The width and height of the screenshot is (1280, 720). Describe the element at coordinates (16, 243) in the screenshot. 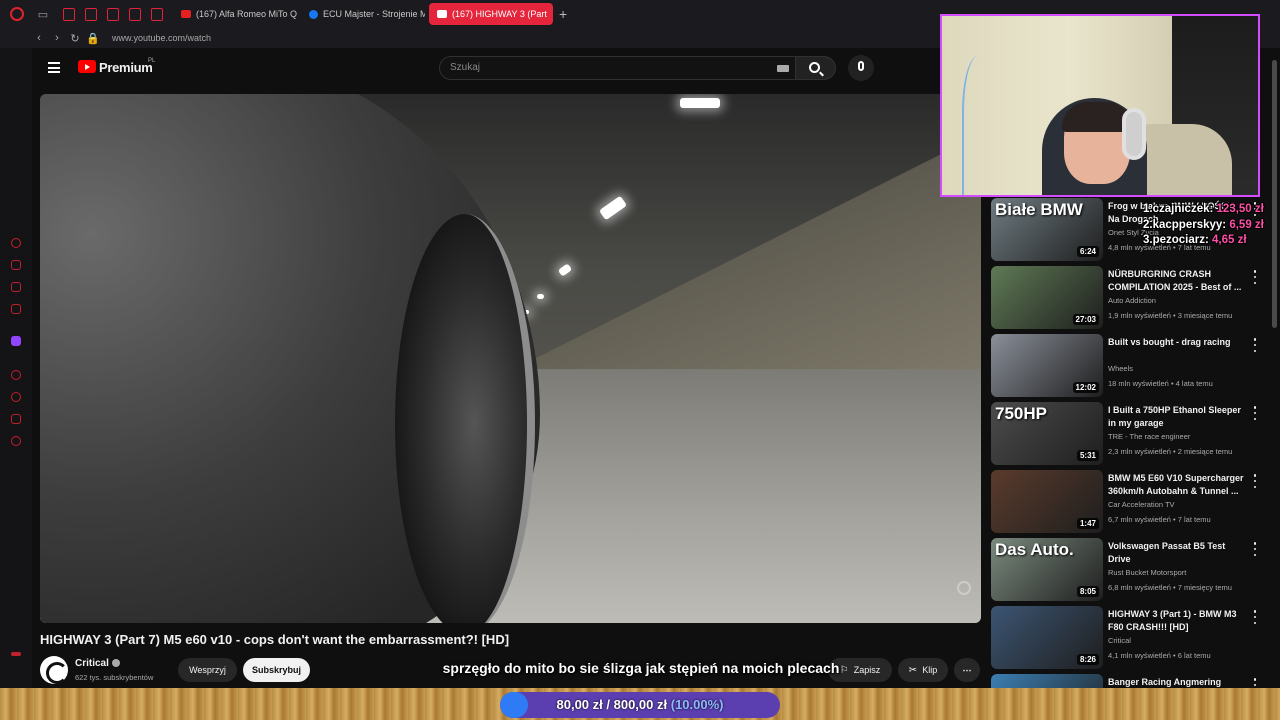

I see `history-icon` at that location.